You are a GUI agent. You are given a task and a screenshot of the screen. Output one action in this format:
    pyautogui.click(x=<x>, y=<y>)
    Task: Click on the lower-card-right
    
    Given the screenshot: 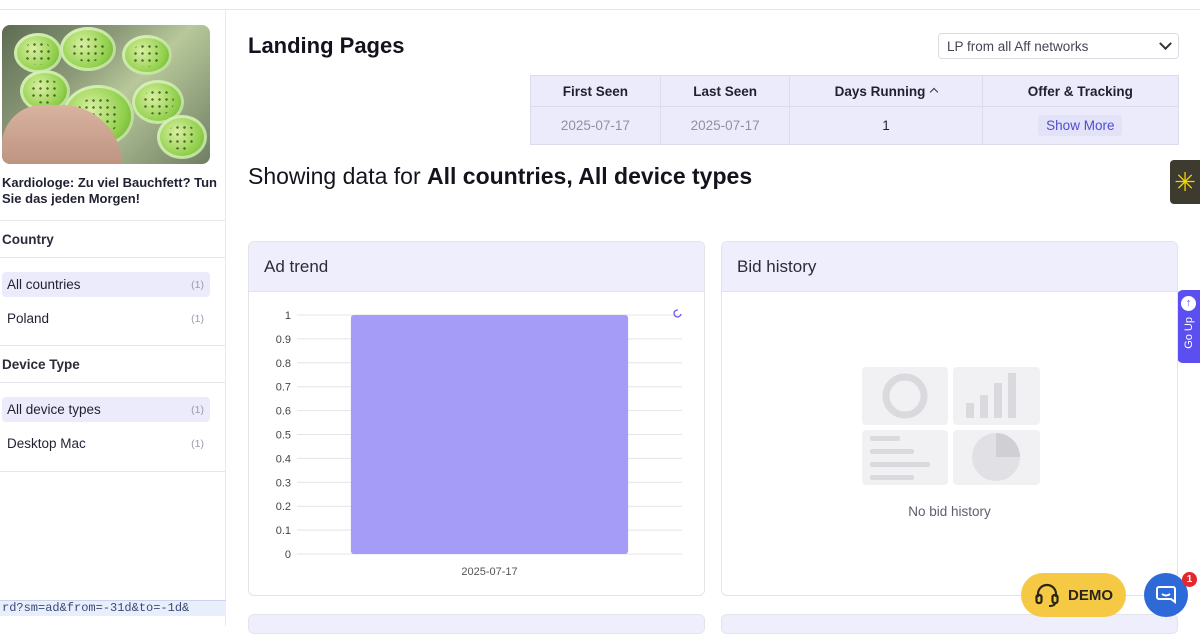 What is the action you would take?
    pyautogui.click(x=949, y=624)
    